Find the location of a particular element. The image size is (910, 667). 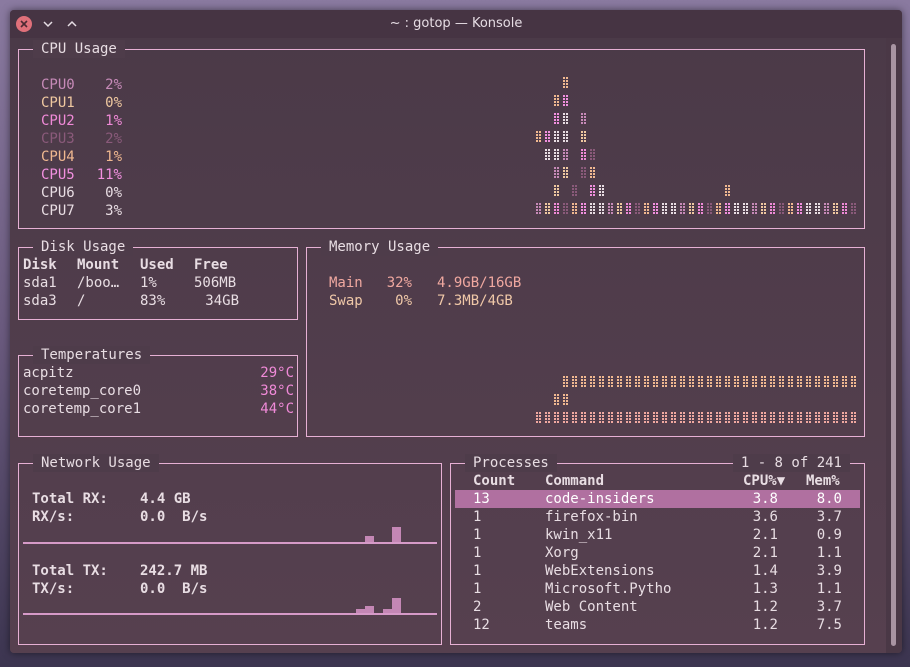

process-row: 1 Xorg 2.1 1.1 is located at coordinates (657, 553).